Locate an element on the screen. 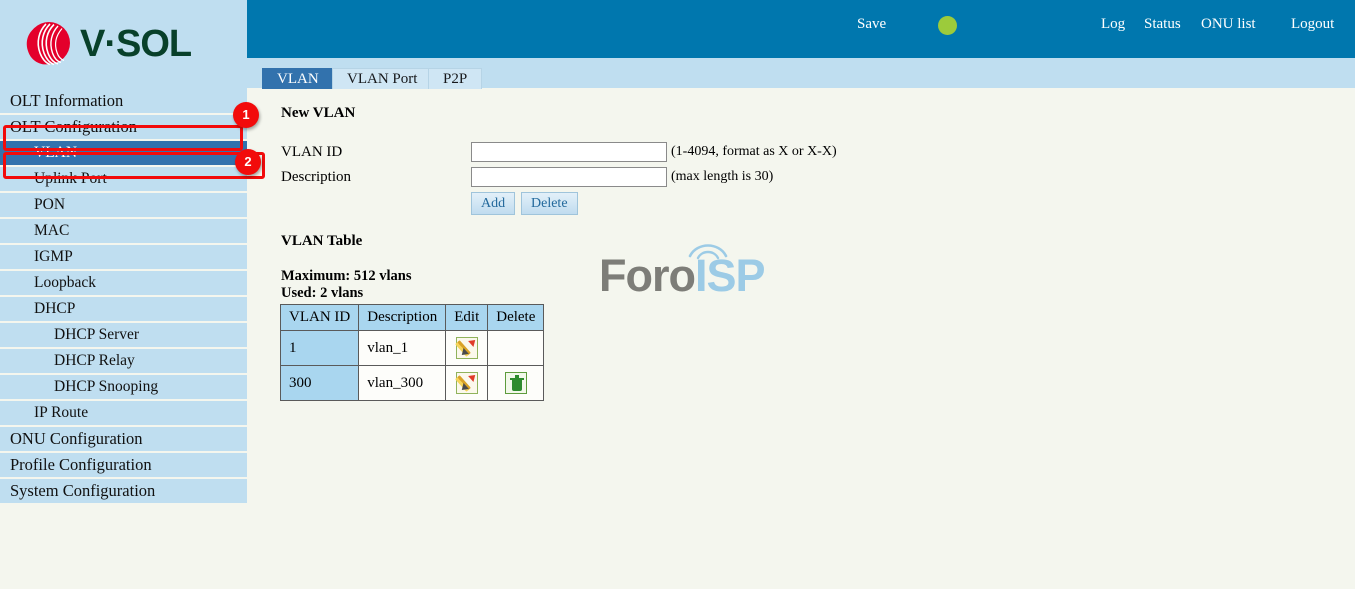 This screenshot has width=1355, height=589. cell-vlan-id: 1 is located at coordinates (319, 348).